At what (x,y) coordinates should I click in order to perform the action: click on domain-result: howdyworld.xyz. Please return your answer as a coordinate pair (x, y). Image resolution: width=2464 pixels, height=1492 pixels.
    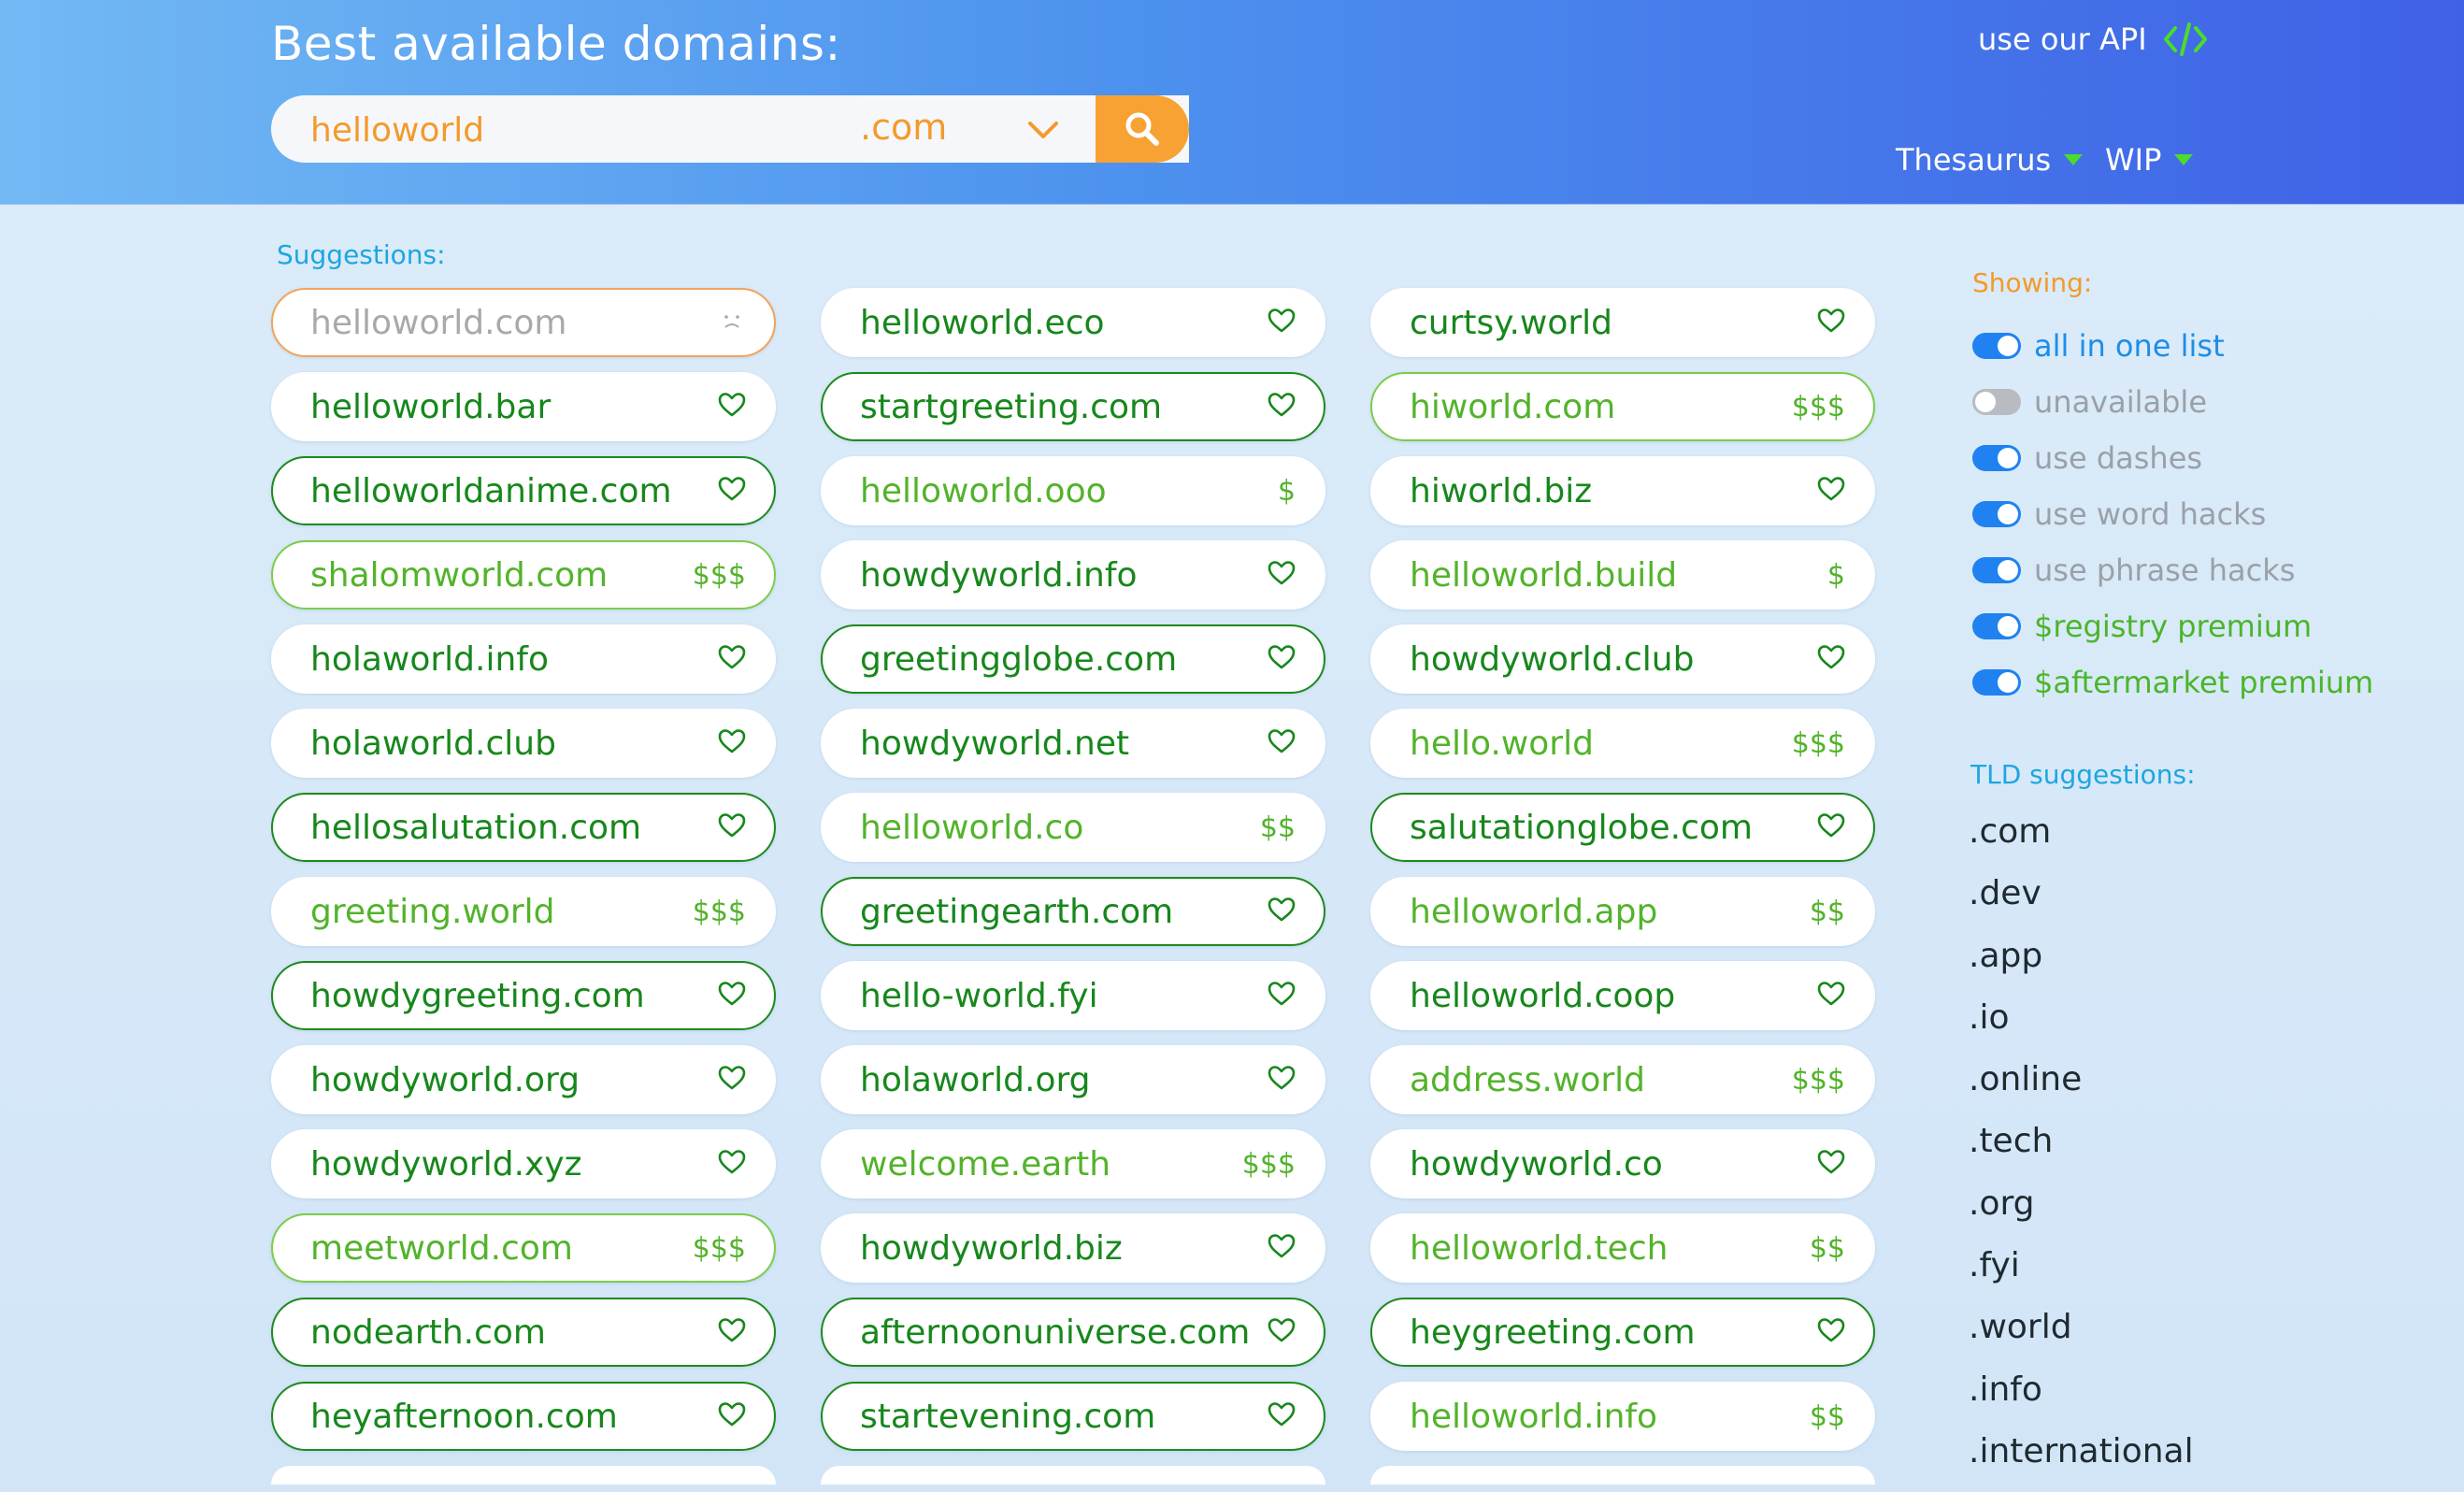
    Looking at the image, I should click on (523, 1163).